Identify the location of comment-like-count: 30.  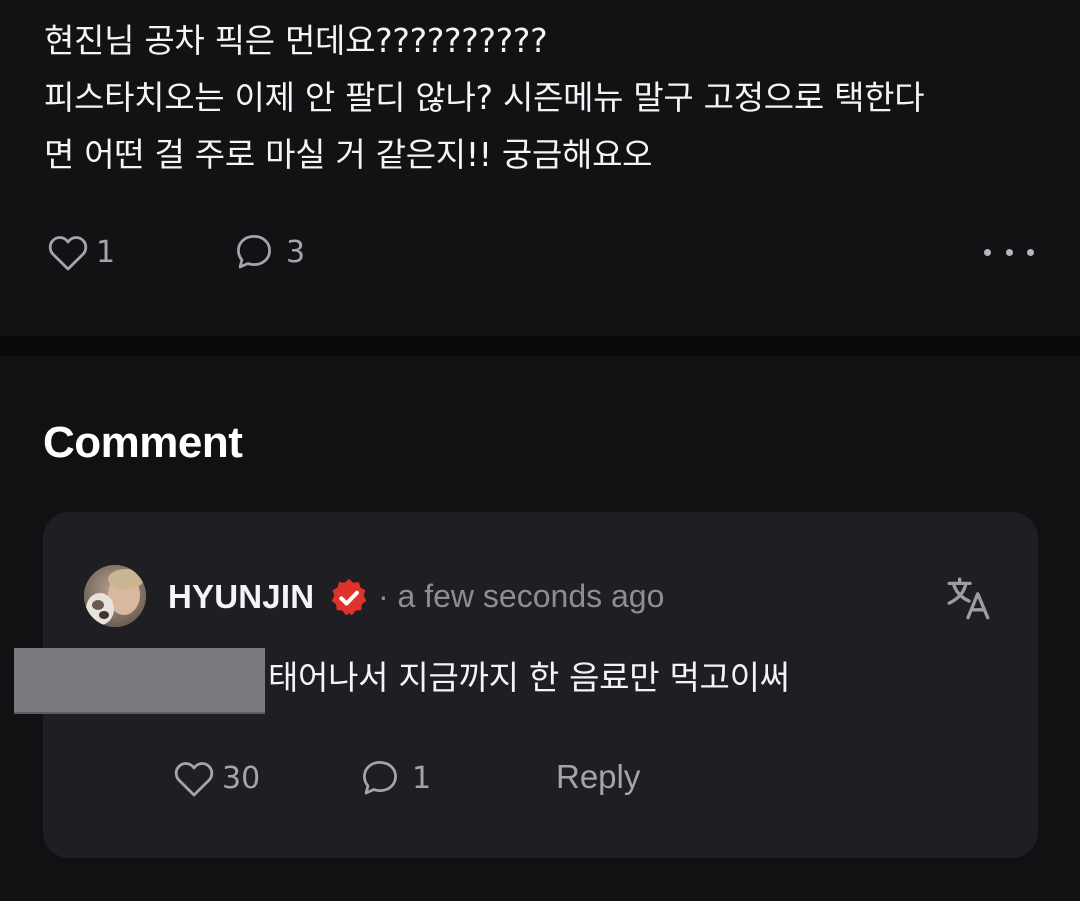
(241, 778).